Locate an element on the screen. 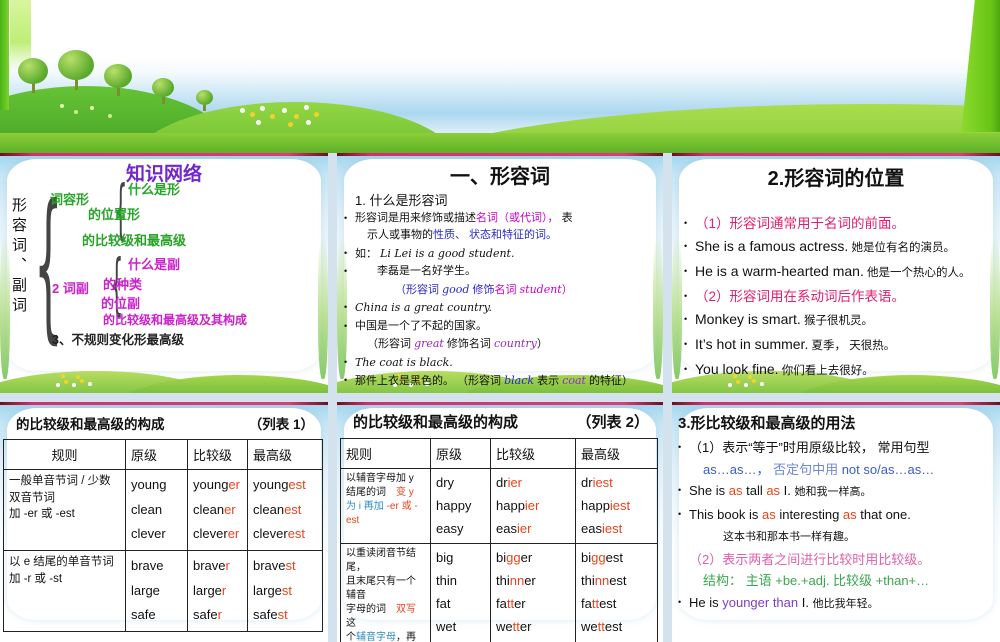  text-line: • 这本书和那本书一样有趣。 is located at coordinates (789, 537).